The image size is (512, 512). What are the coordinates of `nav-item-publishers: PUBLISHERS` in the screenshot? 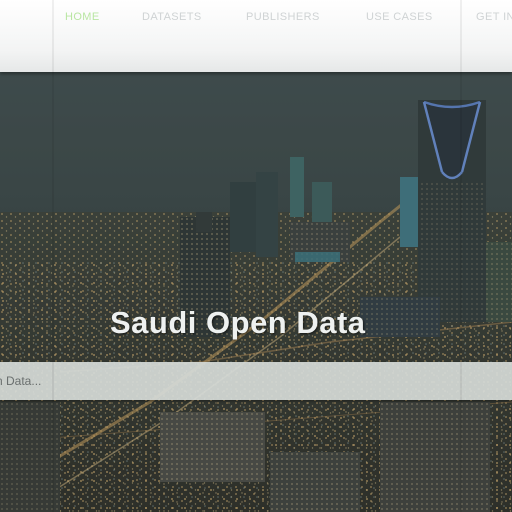 It's located at (283, 17).